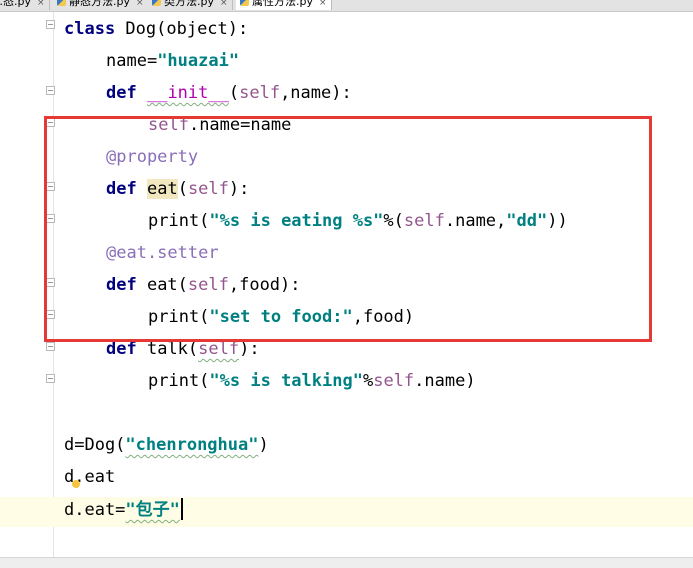 The image size is (693, 568). Describe the element at coordinates (220, 125) in the screenshot. I see `code-line: self.name=name` at that location.